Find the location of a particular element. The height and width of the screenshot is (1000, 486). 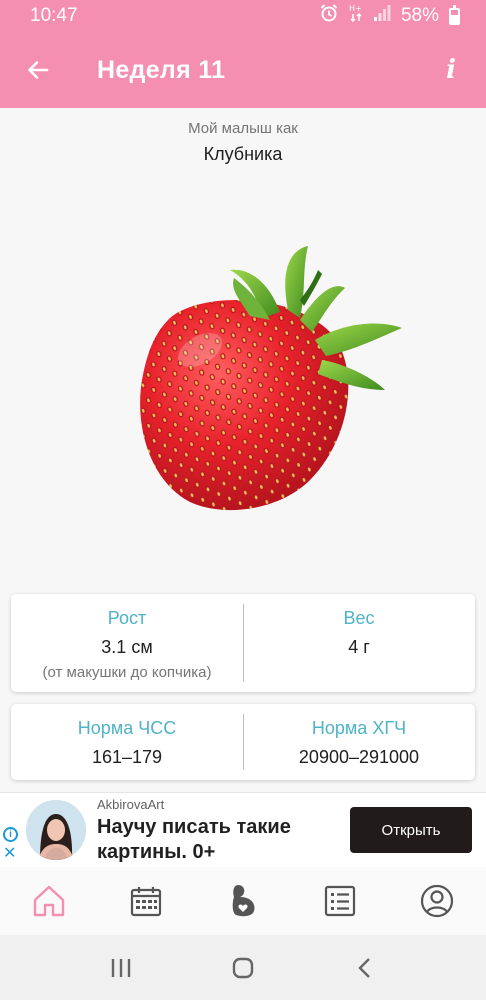

system-navigation is located at coordinates (243, 967).